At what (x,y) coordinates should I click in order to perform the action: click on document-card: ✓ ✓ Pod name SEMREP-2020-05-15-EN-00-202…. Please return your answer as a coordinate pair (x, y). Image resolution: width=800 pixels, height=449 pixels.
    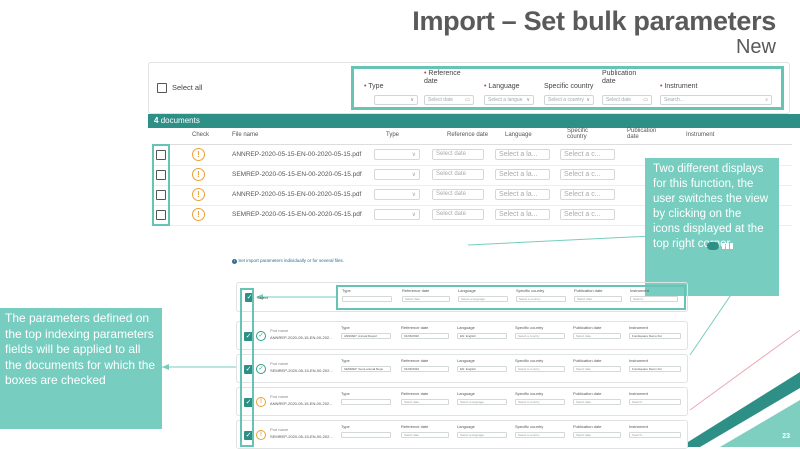
    Looking at the image, I should click on (462, 368).